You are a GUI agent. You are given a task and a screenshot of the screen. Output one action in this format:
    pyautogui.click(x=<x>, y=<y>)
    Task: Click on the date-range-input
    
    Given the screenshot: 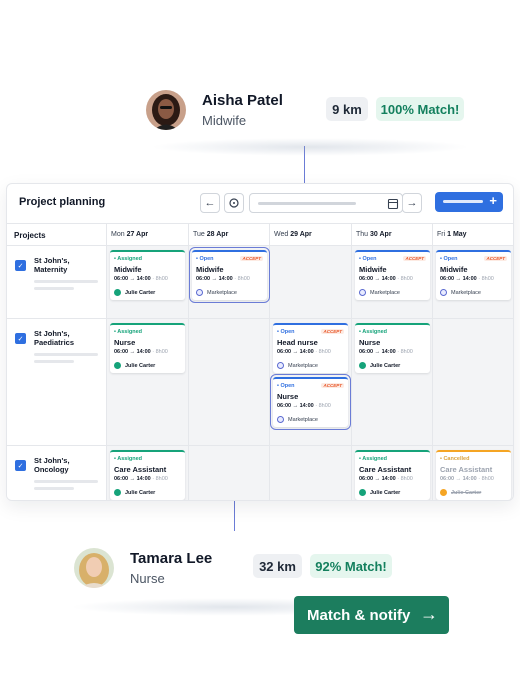 What is the action you would take?
    pyautogui.click(x=326, y=203)
    